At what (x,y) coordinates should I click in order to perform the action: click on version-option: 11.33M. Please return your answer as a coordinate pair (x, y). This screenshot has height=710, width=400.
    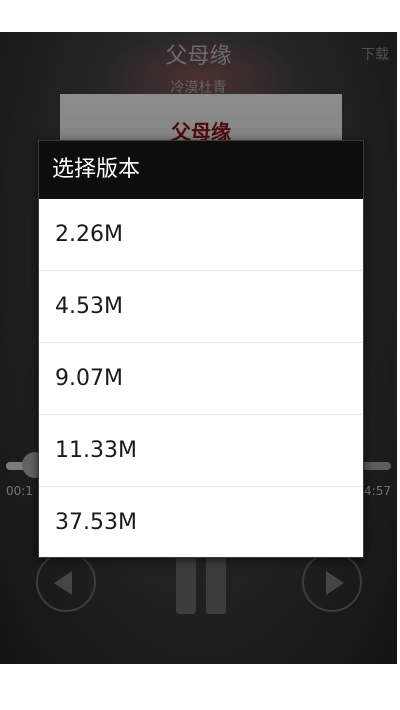
    Looking at the image, I should click on (201, 451).